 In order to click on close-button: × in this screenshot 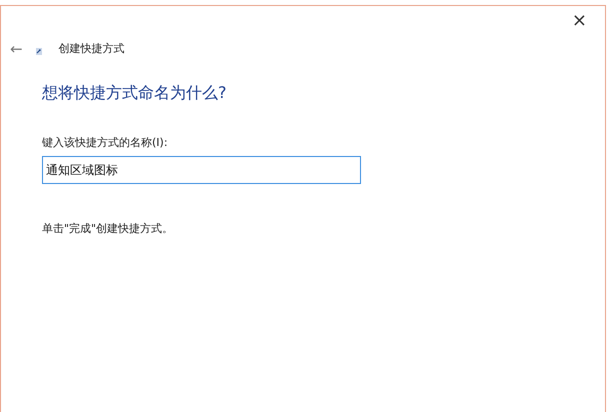, I will do `click(579, 21)`.